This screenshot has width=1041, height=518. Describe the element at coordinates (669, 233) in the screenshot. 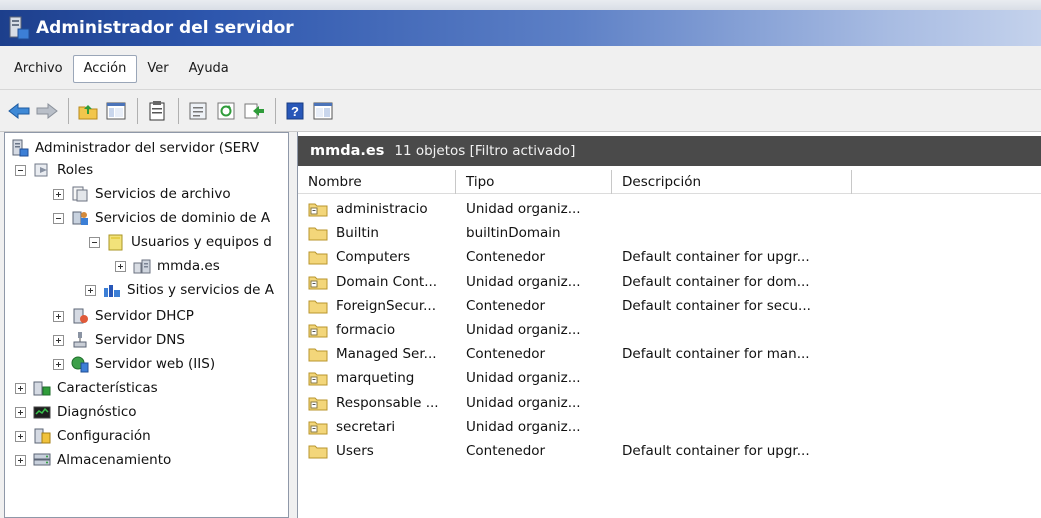

I see `table-row: Builtin builtinDomain` at that location.